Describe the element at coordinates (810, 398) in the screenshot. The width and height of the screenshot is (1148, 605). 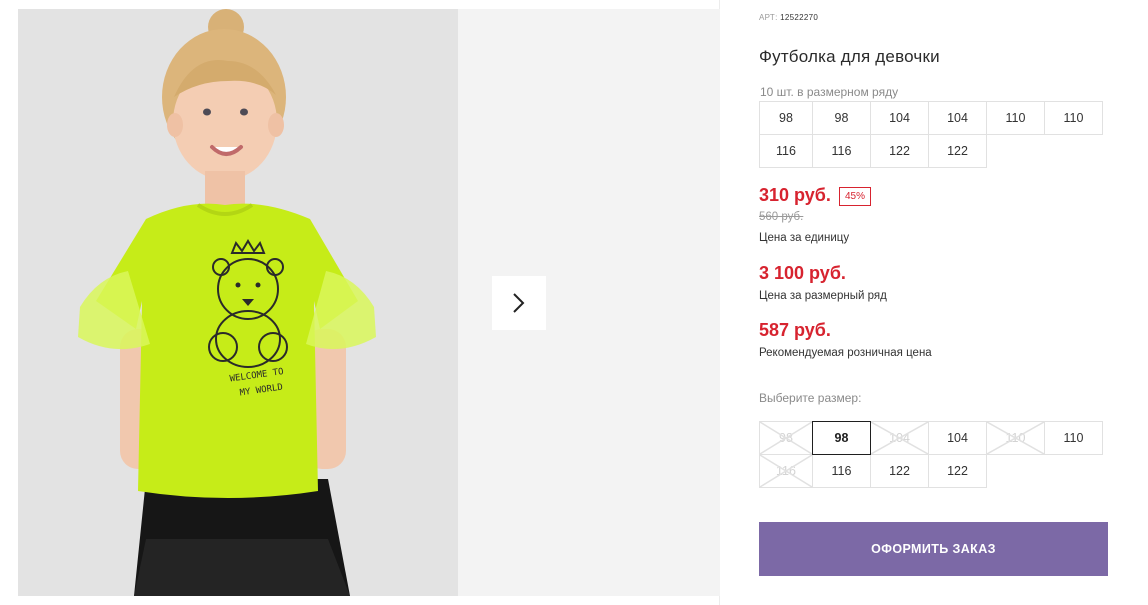
I see `choose-size-label: Выберите размер:` at that location.